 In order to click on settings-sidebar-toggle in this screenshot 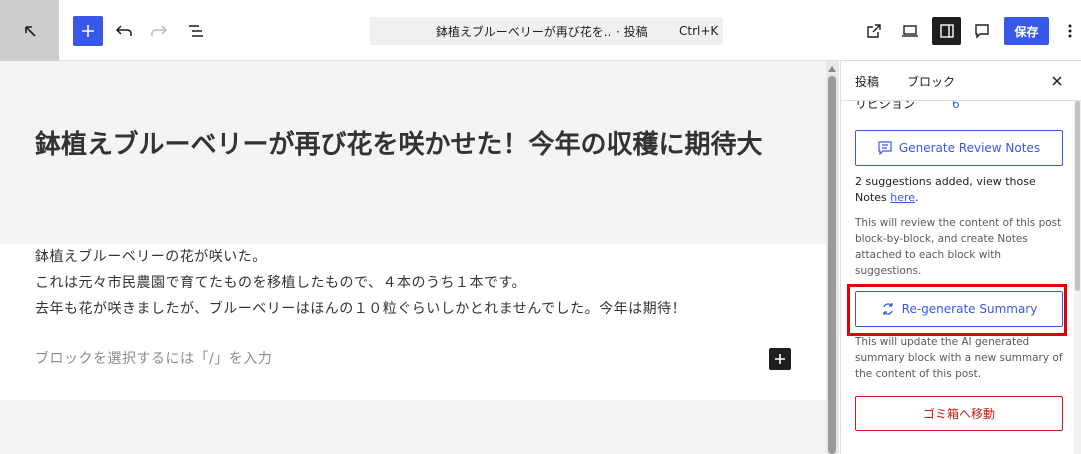, I will do `click(946, 31)`.